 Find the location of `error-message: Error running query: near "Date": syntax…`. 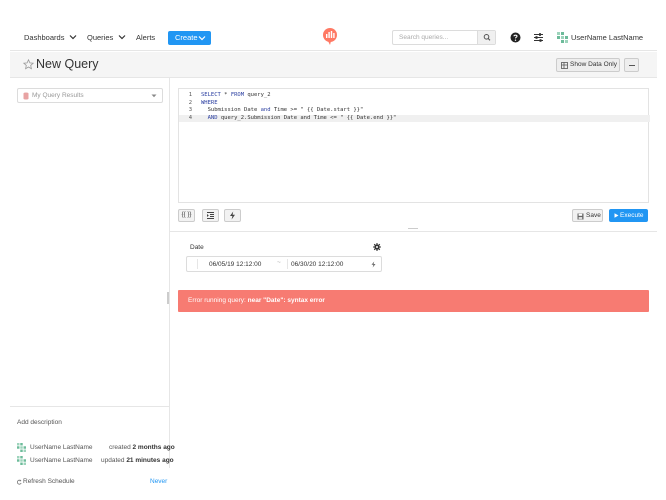

error-message: Error running query: near "Date": syntax… is located at coordinates (256, 300).